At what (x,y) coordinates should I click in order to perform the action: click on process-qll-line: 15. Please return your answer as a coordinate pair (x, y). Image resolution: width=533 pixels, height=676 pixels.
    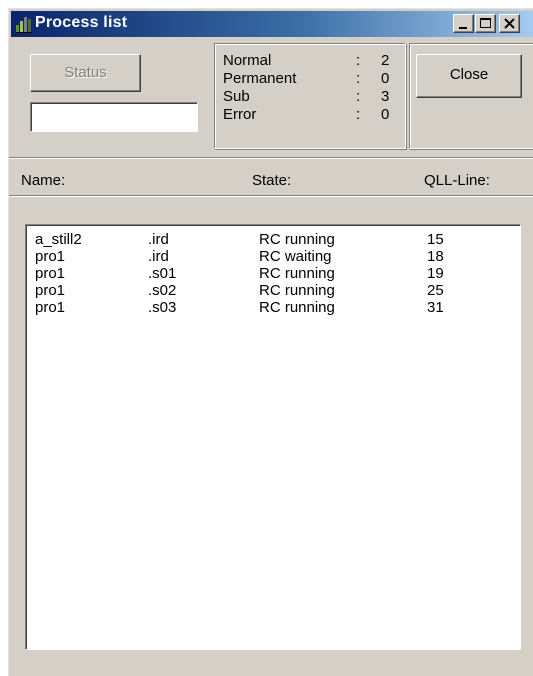
    Looking at the image, I should click on (435, 239).